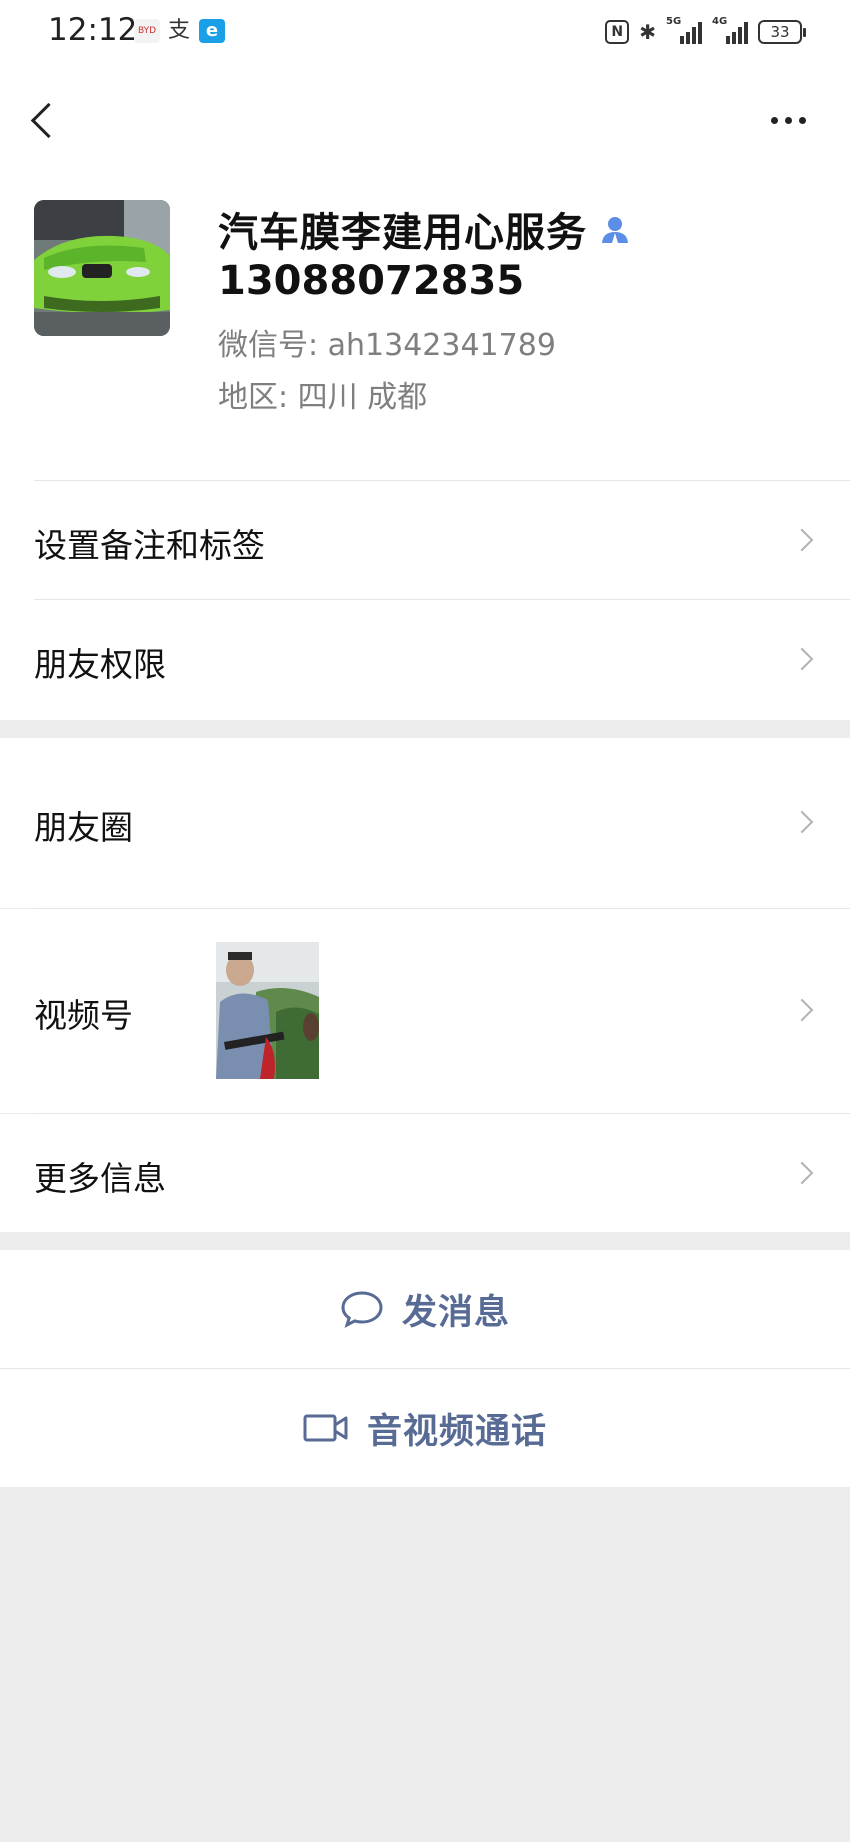 This screenshot has height=1842, width=850. I want to click on more-options-button, so click(788, 120).